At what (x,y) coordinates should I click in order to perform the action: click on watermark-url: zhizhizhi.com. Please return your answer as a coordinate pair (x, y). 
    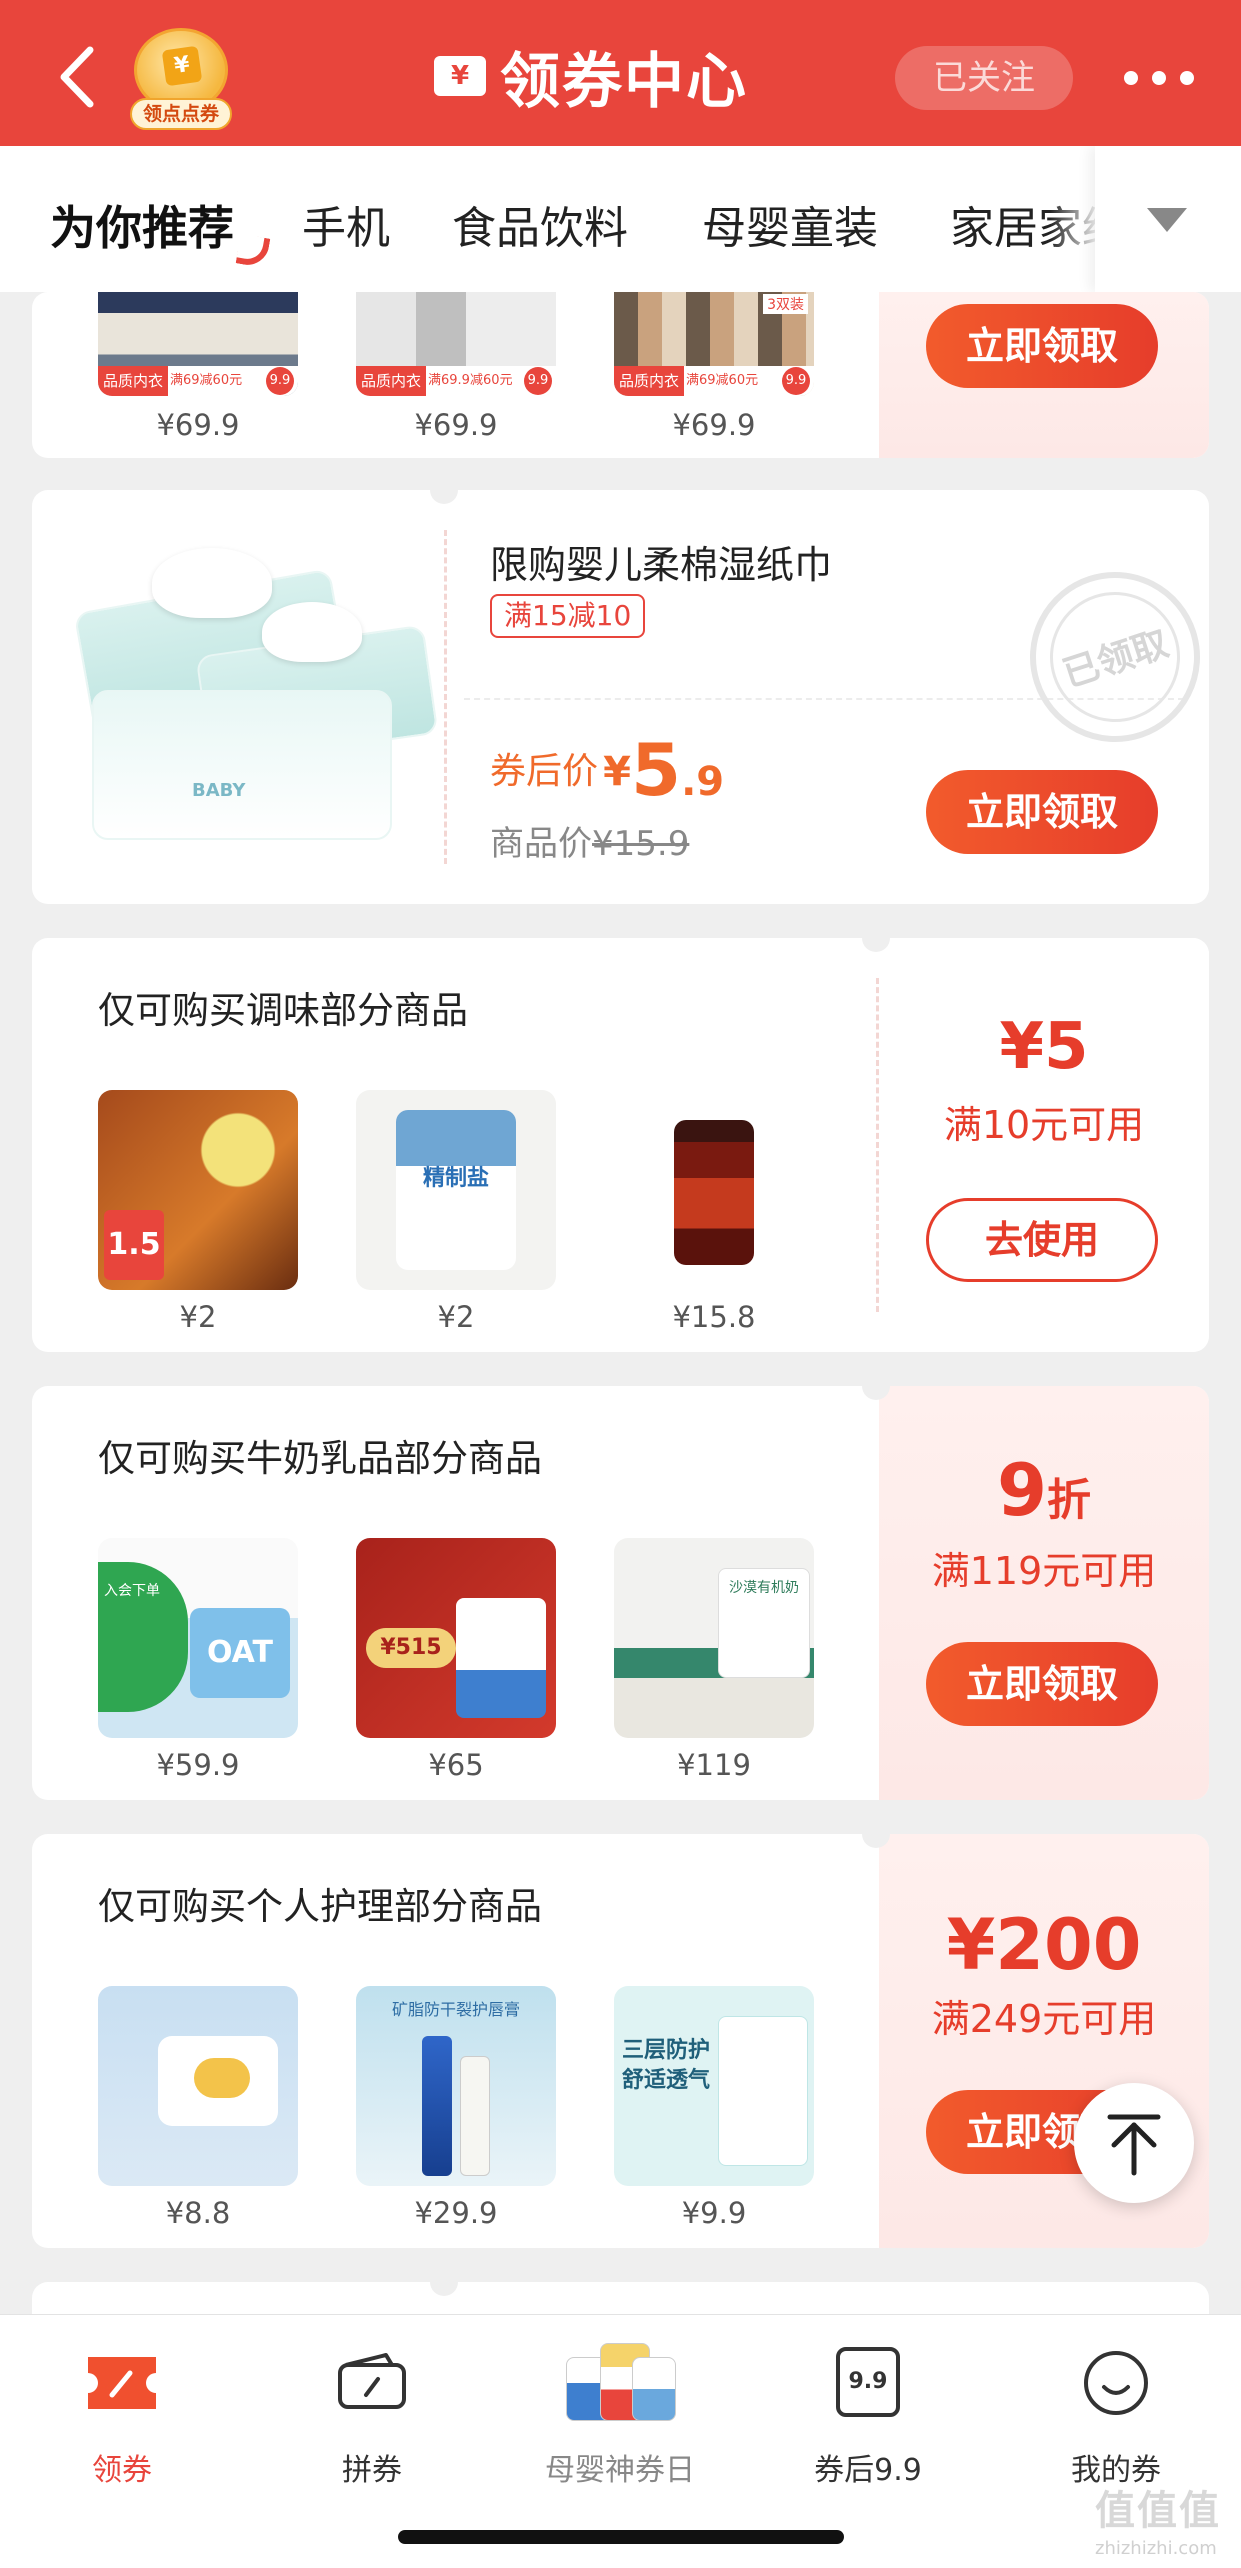
    Looking at the image, I should click on (1156, 2548).